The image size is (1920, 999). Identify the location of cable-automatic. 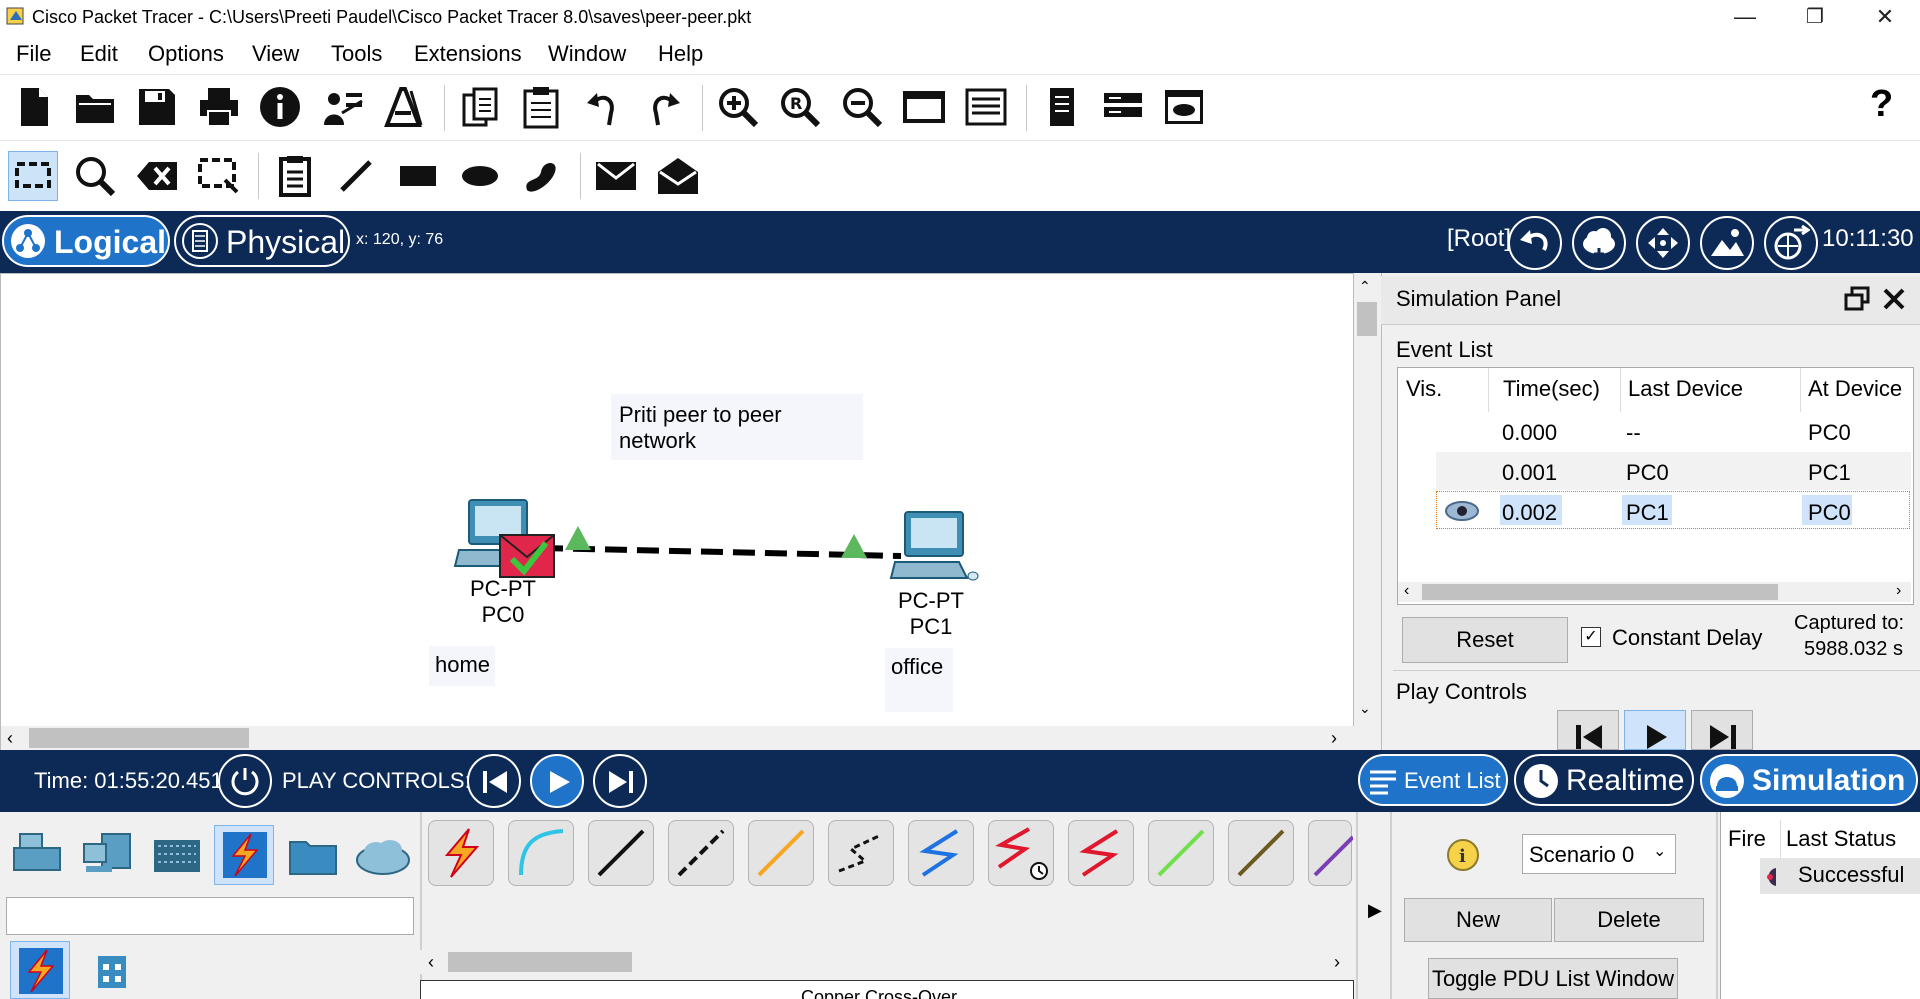
(461, 853).